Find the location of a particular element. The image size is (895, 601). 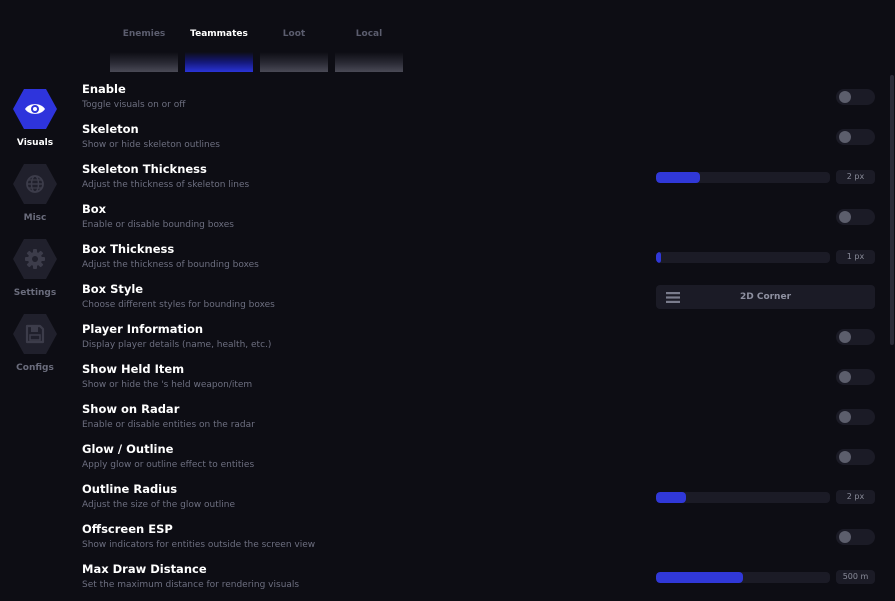

dropdown-value: 2D Corner is located at coordinates (765, 297).